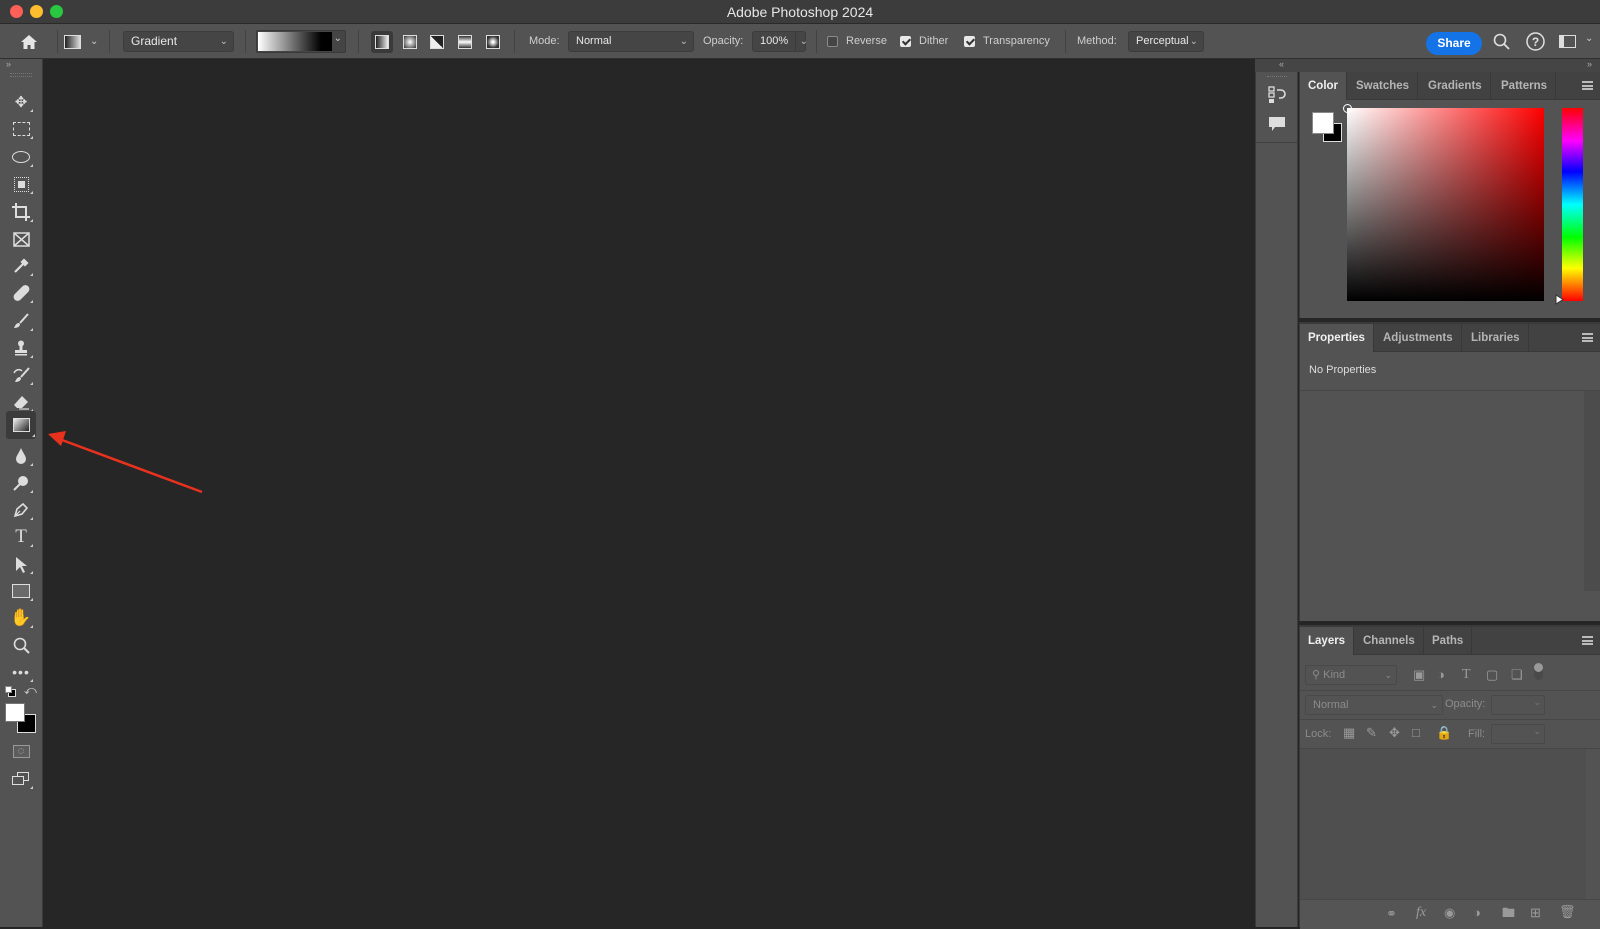 This screenshot has height=929, width=1600. What do you see at coordinates (21, 75) in the screenshot?
I see `toolbar-grip` at bounding box center [21, 75].